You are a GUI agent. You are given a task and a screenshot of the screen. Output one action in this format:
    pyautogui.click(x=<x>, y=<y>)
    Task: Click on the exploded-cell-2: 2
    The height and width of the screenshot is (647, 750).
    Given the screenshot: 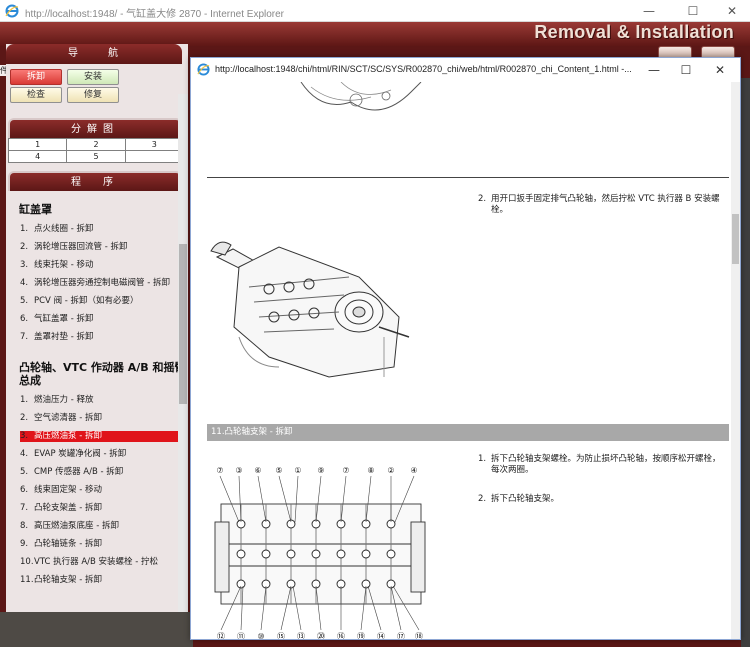 What is the action you would take?
    pyautogui.click(x=96, y=144)
    